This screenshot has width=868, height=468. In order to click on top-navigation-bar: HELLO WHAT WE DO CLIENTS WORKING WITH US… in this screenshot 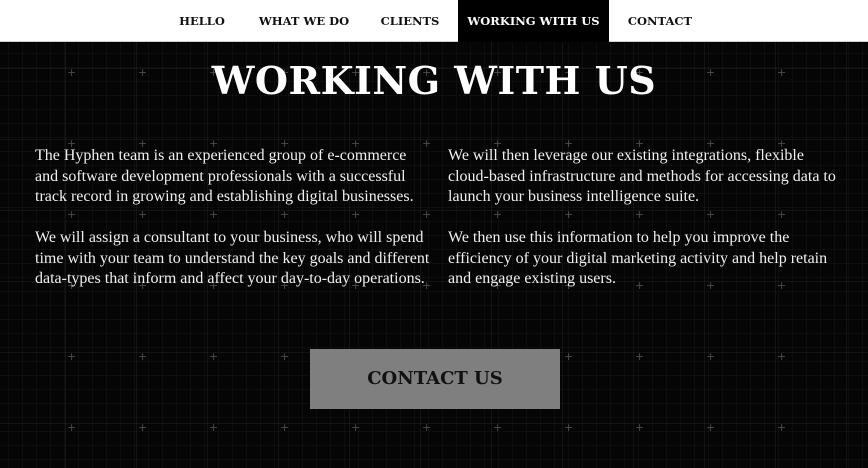, I will do `click(434, 21)`.